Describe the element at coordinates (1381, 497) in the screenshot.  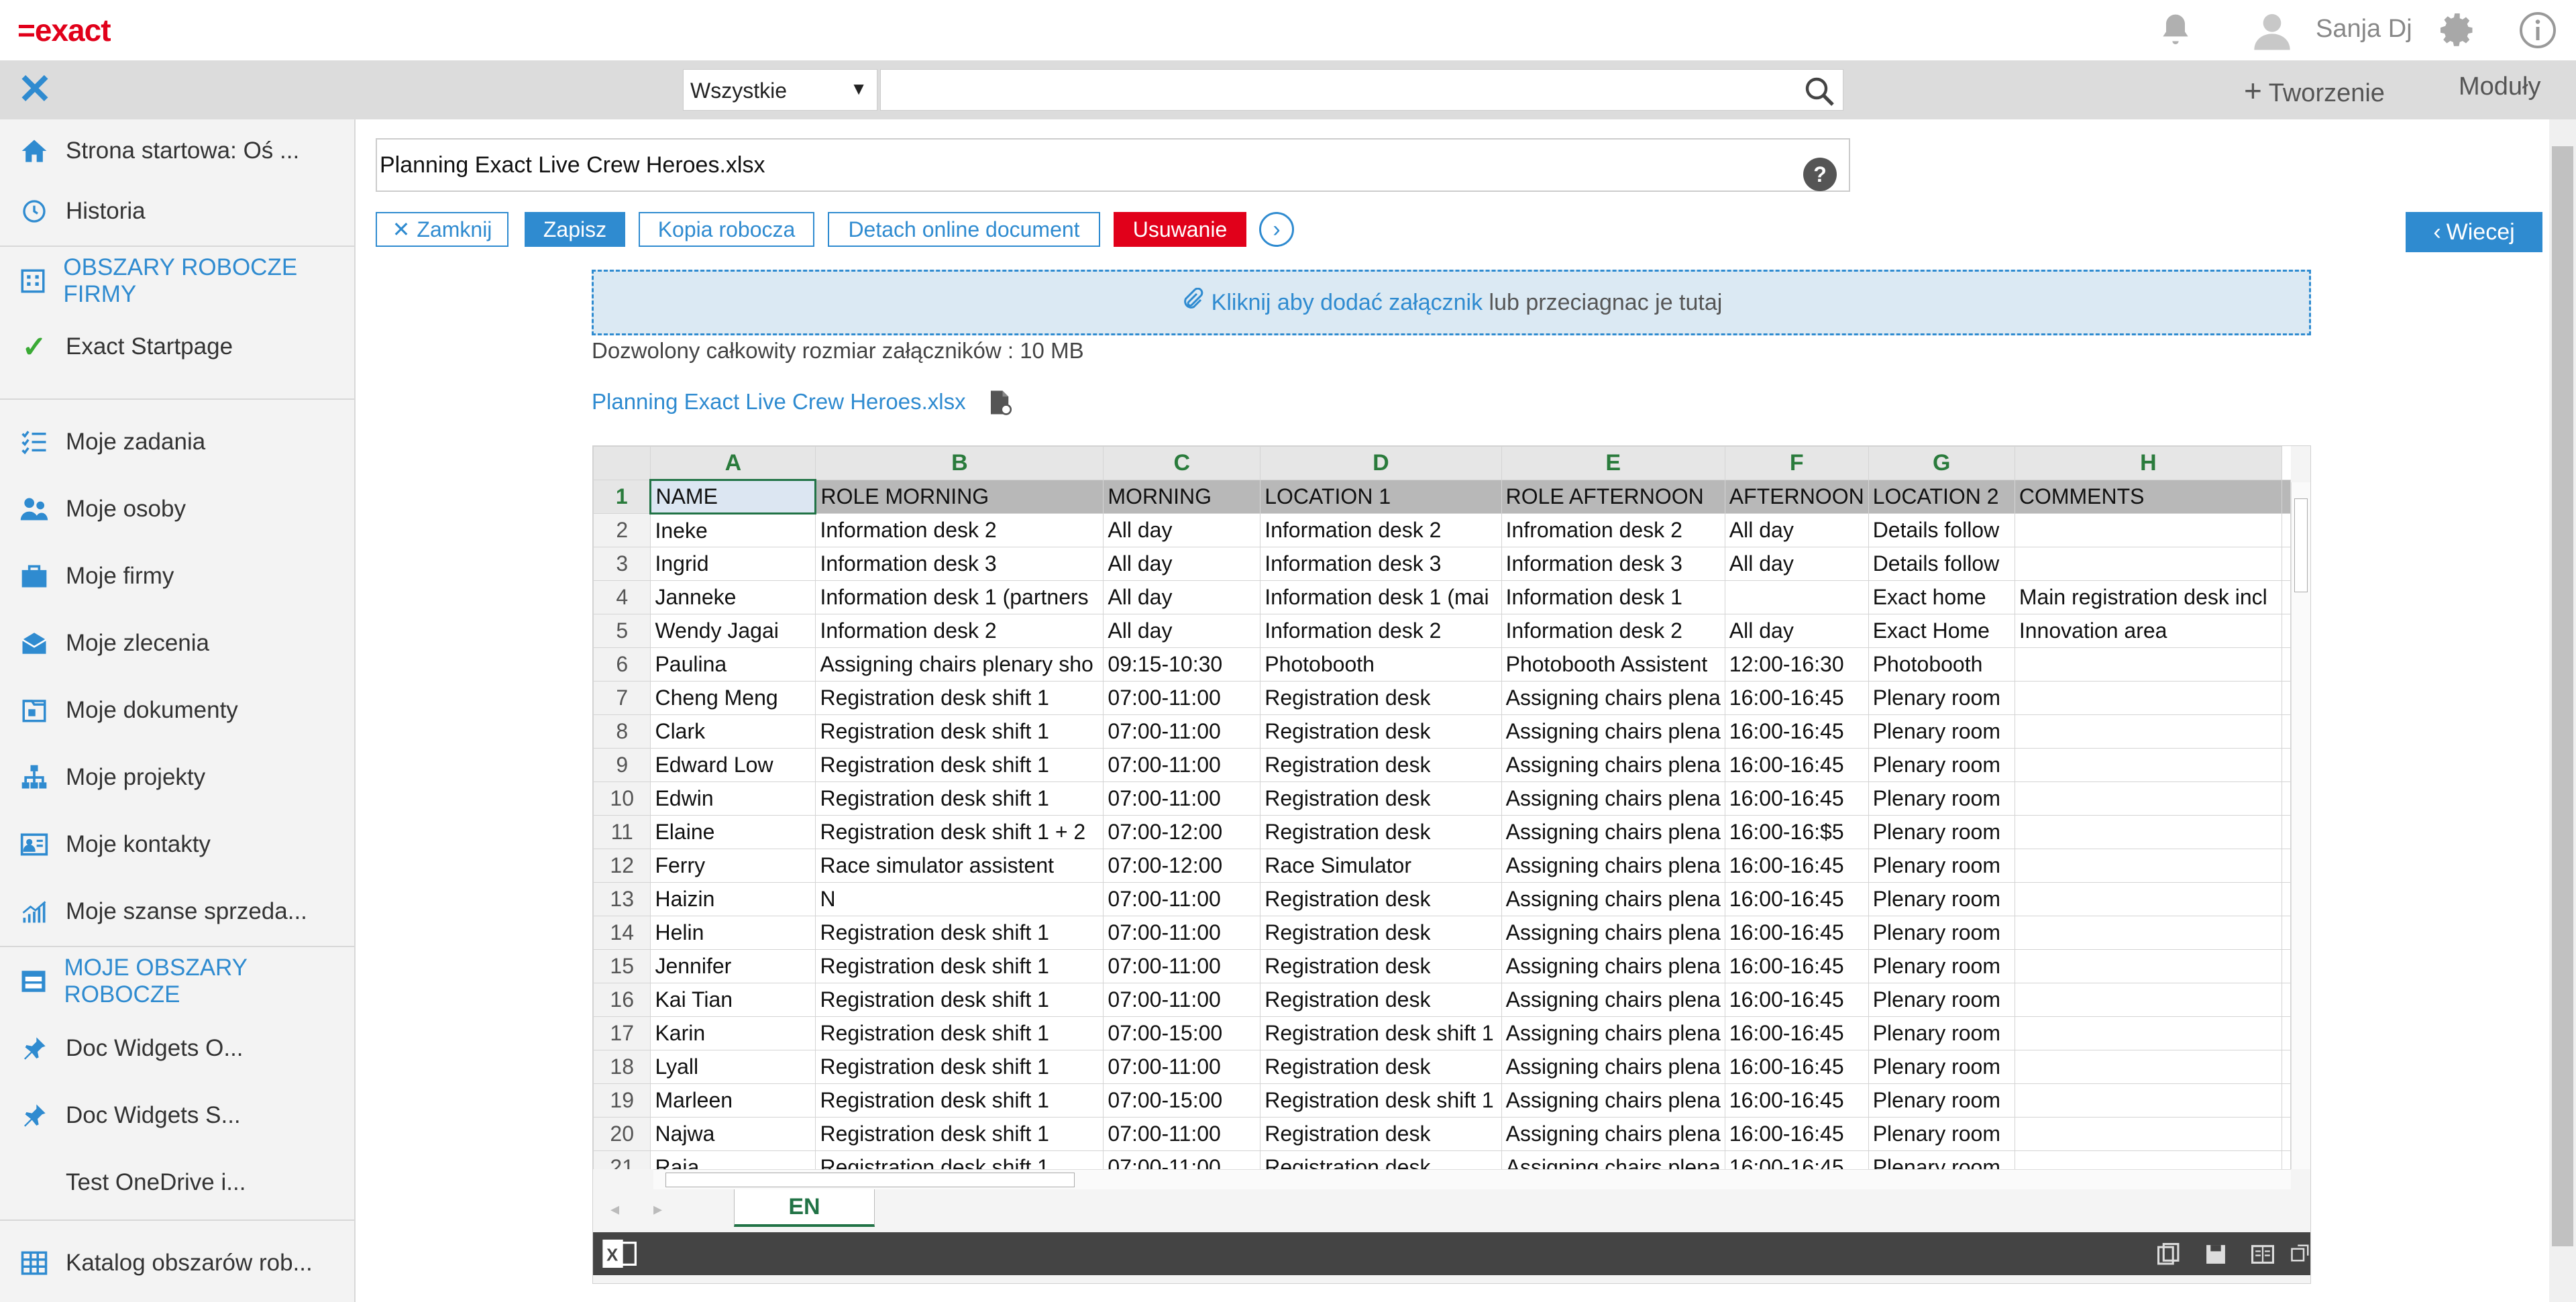
I see `table-cell: LOCATION 1` at that location.